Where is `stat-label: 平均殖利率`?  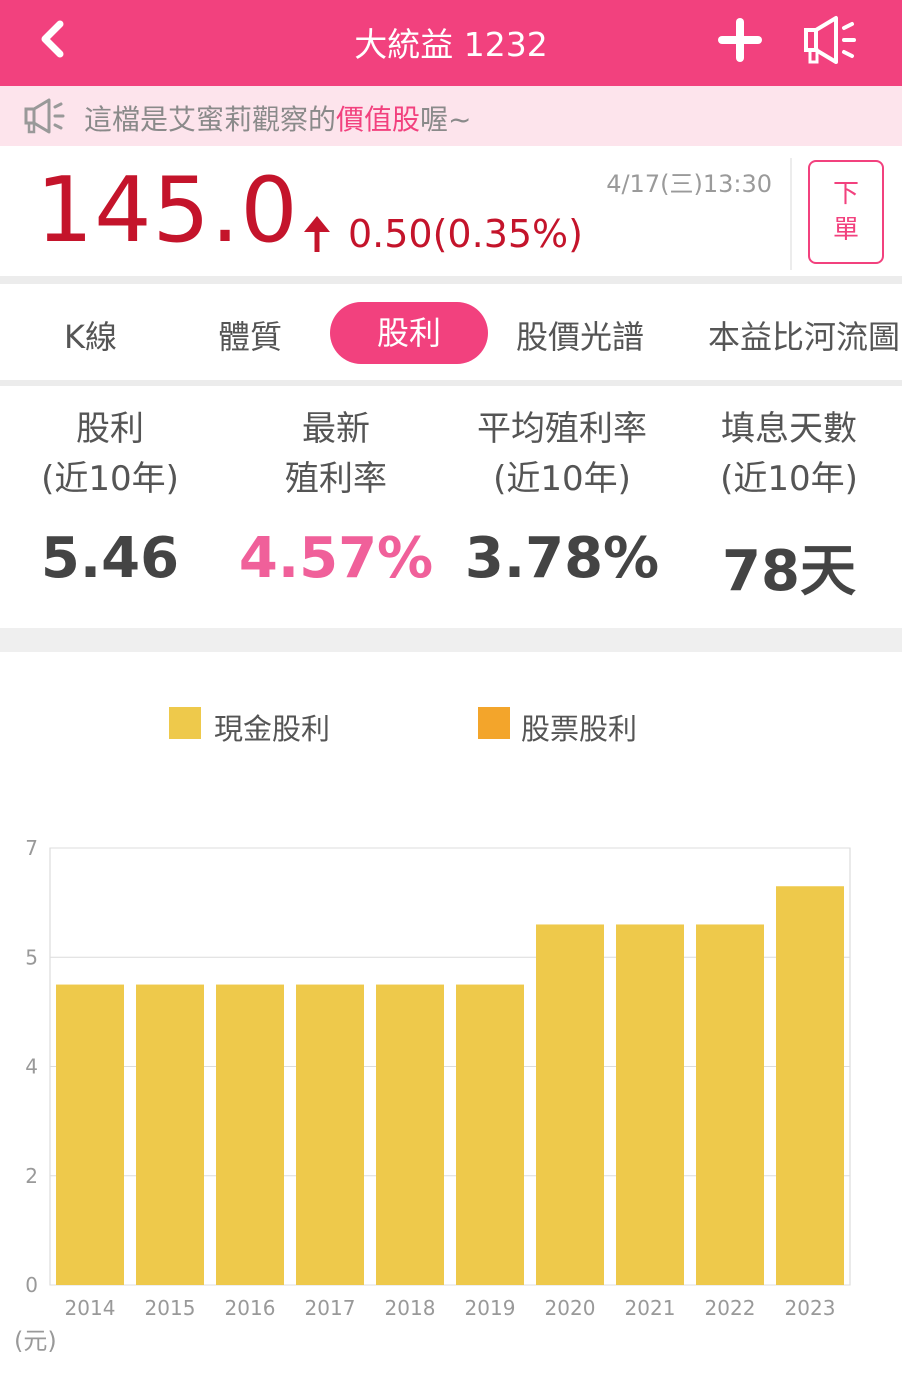
stat-label: 平均殖利率 is located at coordinates (562, 429).